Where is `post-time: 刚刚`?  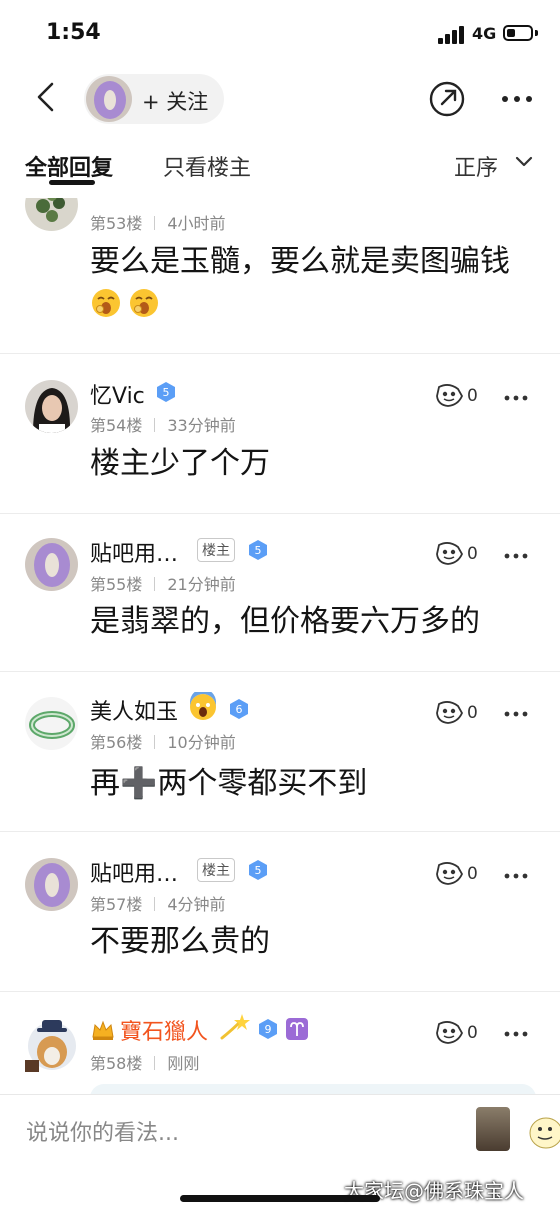 post-time: 刚刚 is located at coordinates (183, 1063).